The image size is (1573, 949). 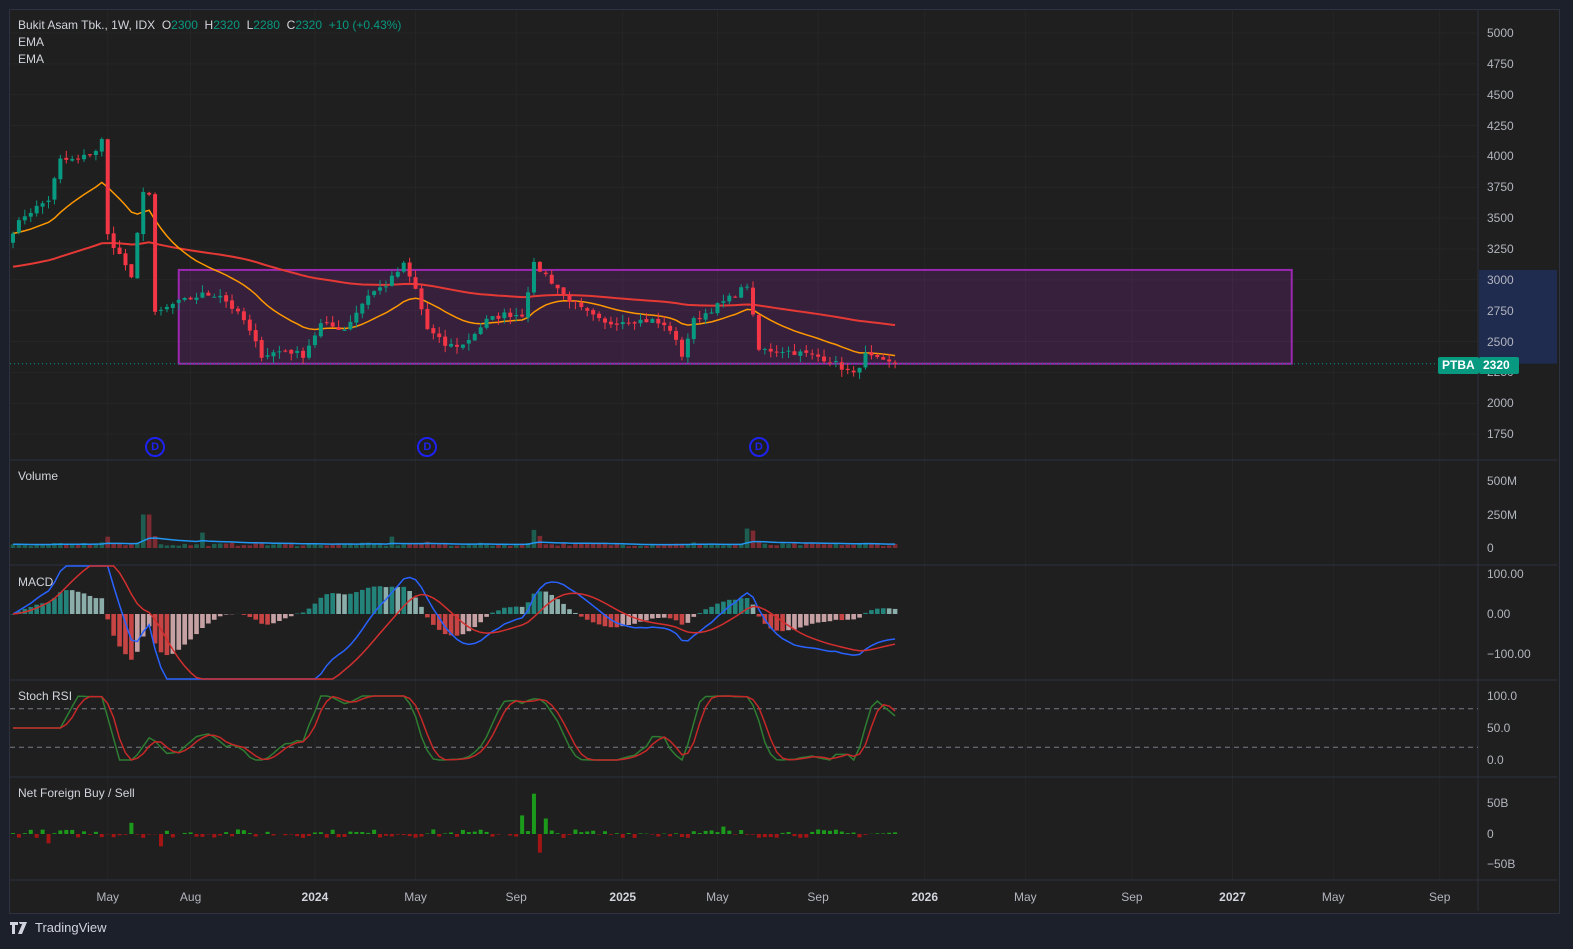 I want to click on time-axis-label: Sep, so click(x=818, y=897).